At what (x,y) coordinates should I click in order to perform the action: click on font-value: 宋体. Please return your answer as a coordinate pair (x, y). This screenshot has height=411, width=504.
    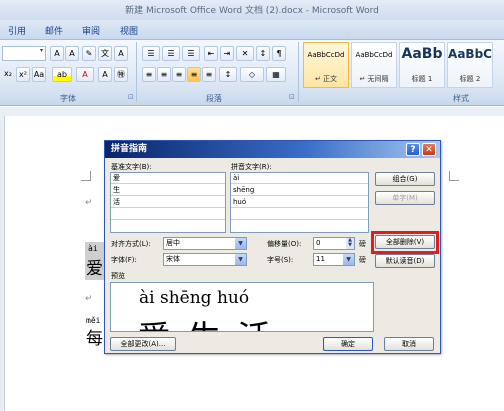
    Looking at the image, I should click on (173, 259).